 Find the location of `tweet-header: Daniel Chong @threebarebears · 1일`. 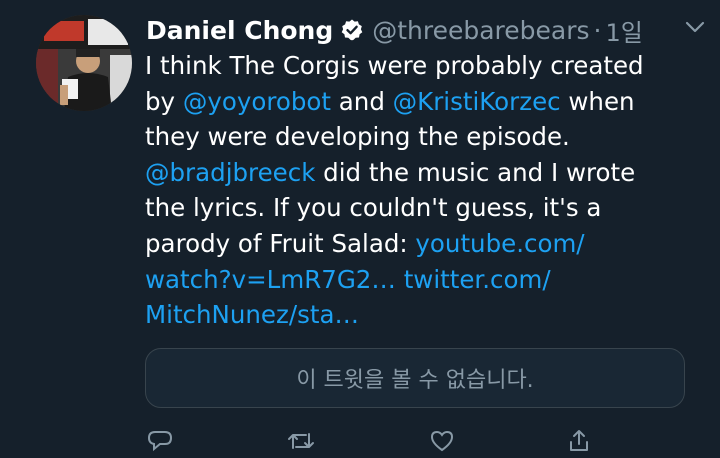

tweet-header: Daniel Chong @threebarebears · 1일 is located at coordinates (423, 30).